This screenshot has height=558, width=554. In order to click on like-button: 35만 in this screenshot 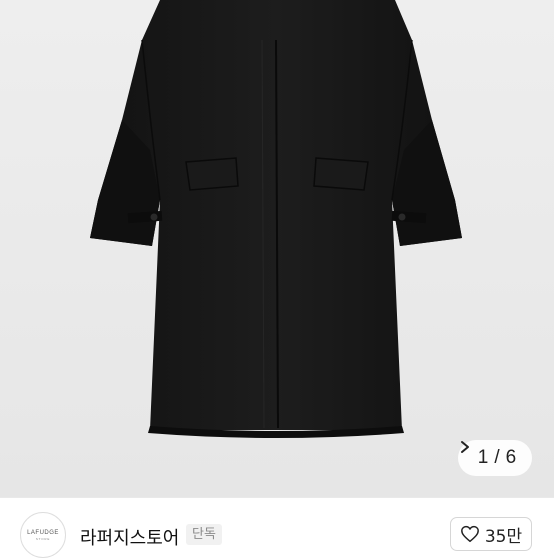, I will do `click(491, 534)`.